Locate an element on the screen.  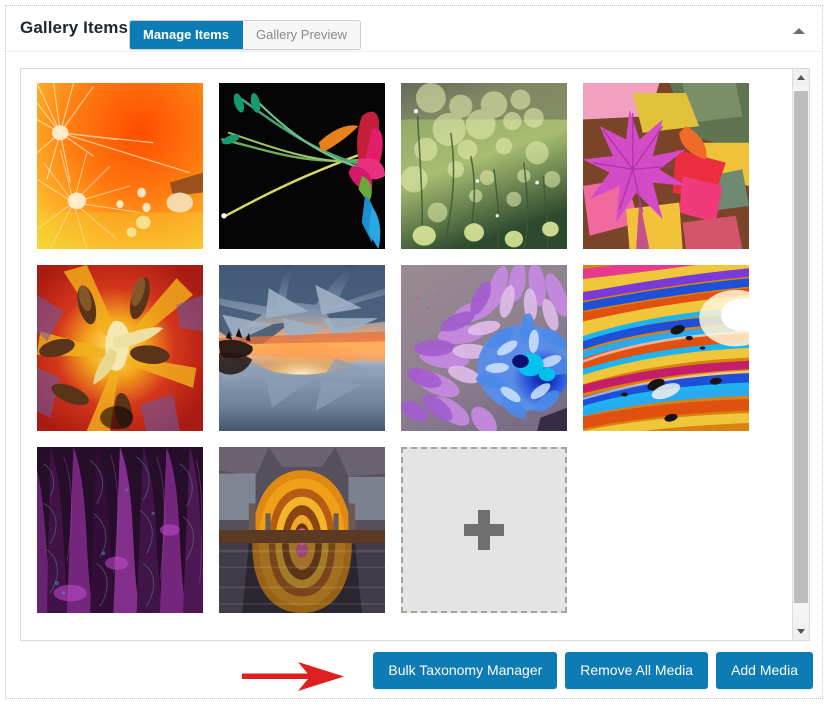
plus-icon-vertical is located at coordinates (484, 530).